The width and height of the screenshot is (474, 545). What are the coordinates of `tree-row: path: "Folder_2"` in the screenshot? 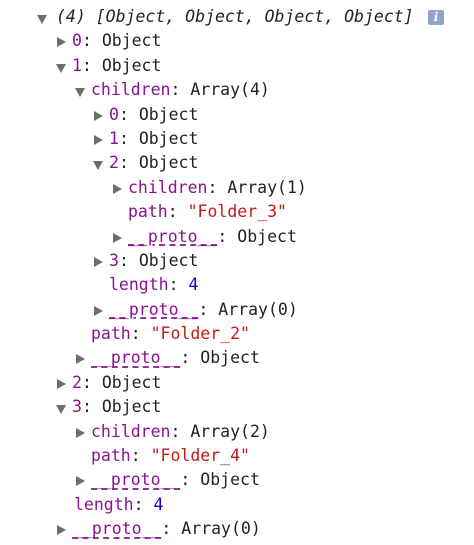 It's located at (237, 334).